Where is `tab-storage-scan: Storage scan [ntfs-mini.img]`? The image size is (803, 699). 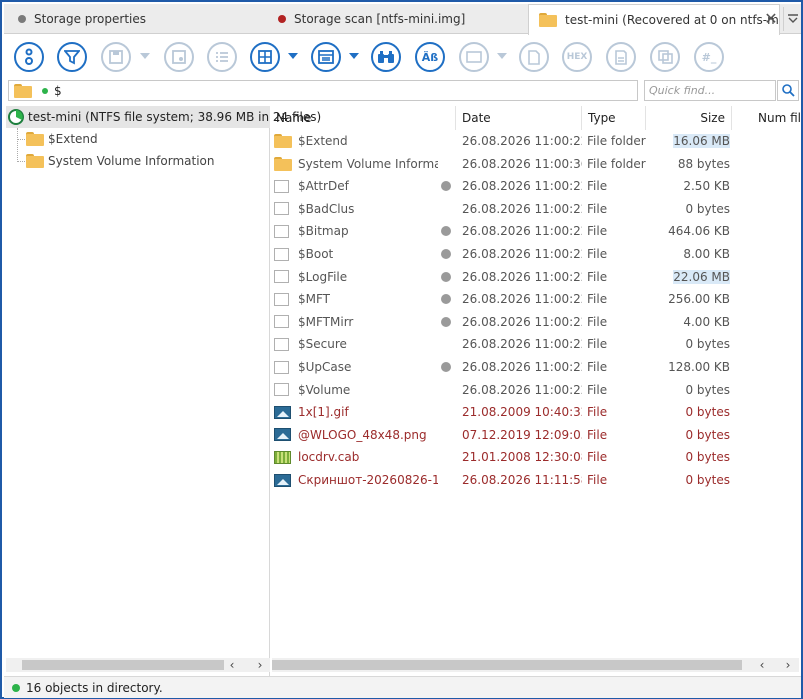
tab-storage-scan: Storage scan [ntfs-mini.img] is located at coordinates (401, 19).